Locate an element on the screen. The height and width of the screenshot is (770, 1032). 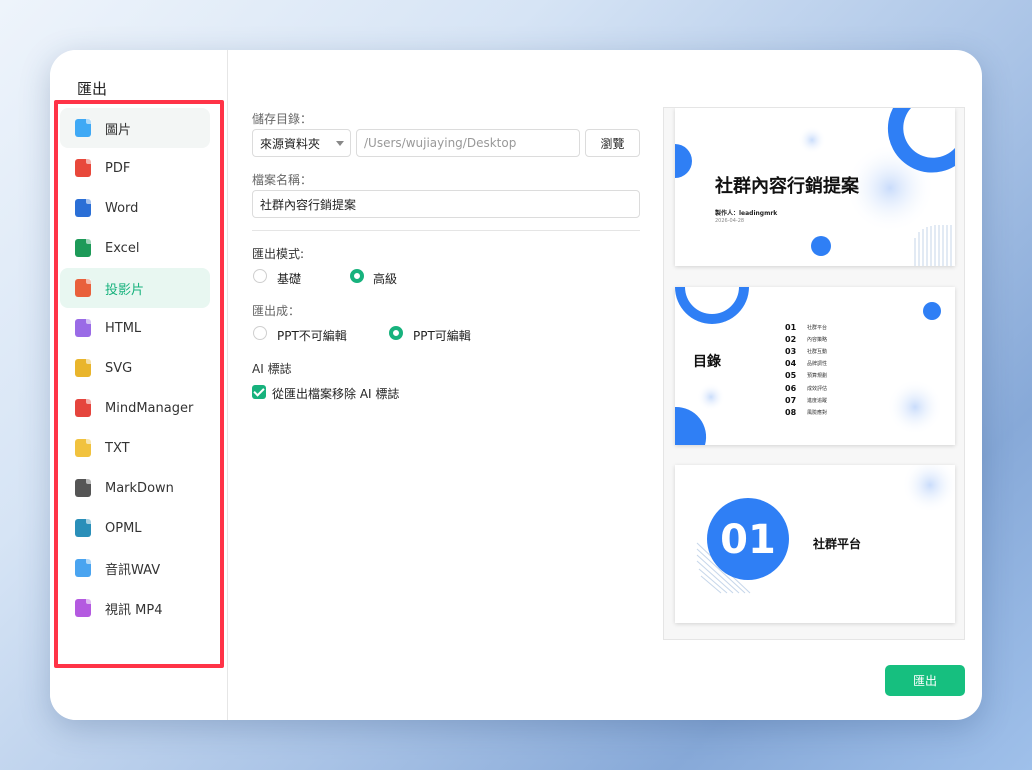
toc-item-number: 04 is located at coordinates (791, 364).